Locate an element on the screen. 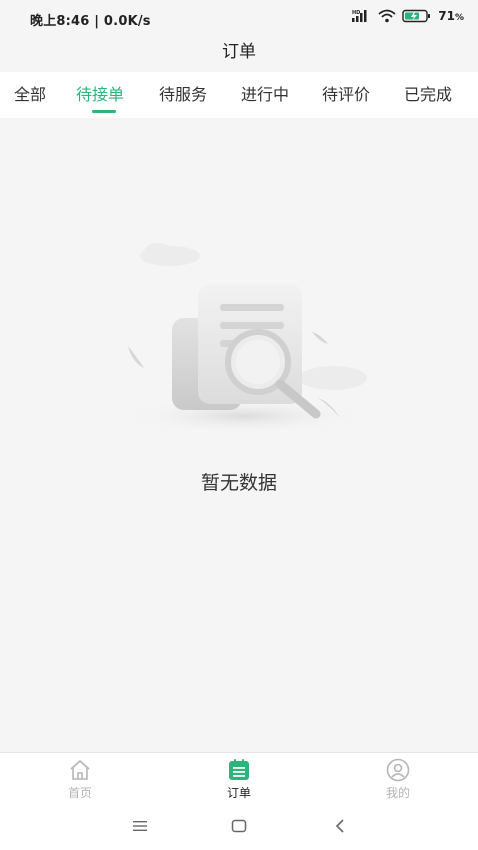 Image resolution: width=478 pixels, height=850 pixels. header: 订单 is located at coordinates (239, 53).